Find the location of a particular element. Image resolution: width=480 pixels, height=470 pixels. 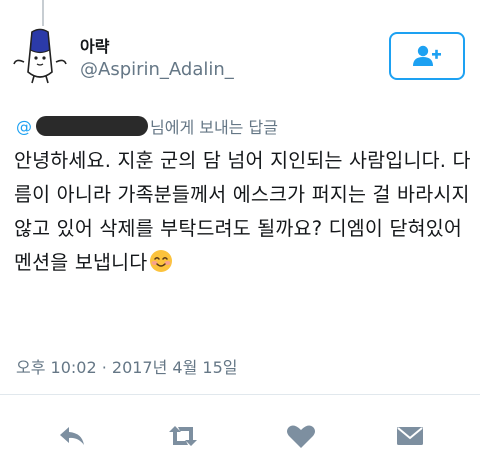

thread-connector-line is located at coordinates (43, 13).